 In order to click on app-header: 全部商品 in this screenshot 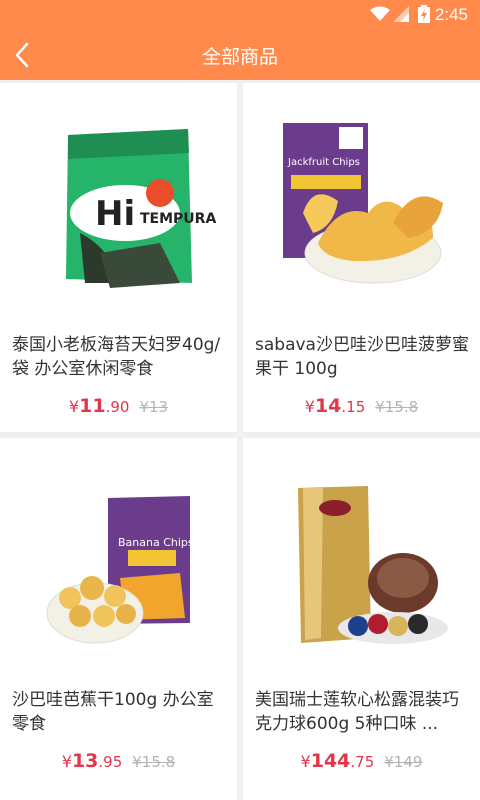, I will do `click(240, 55)`.